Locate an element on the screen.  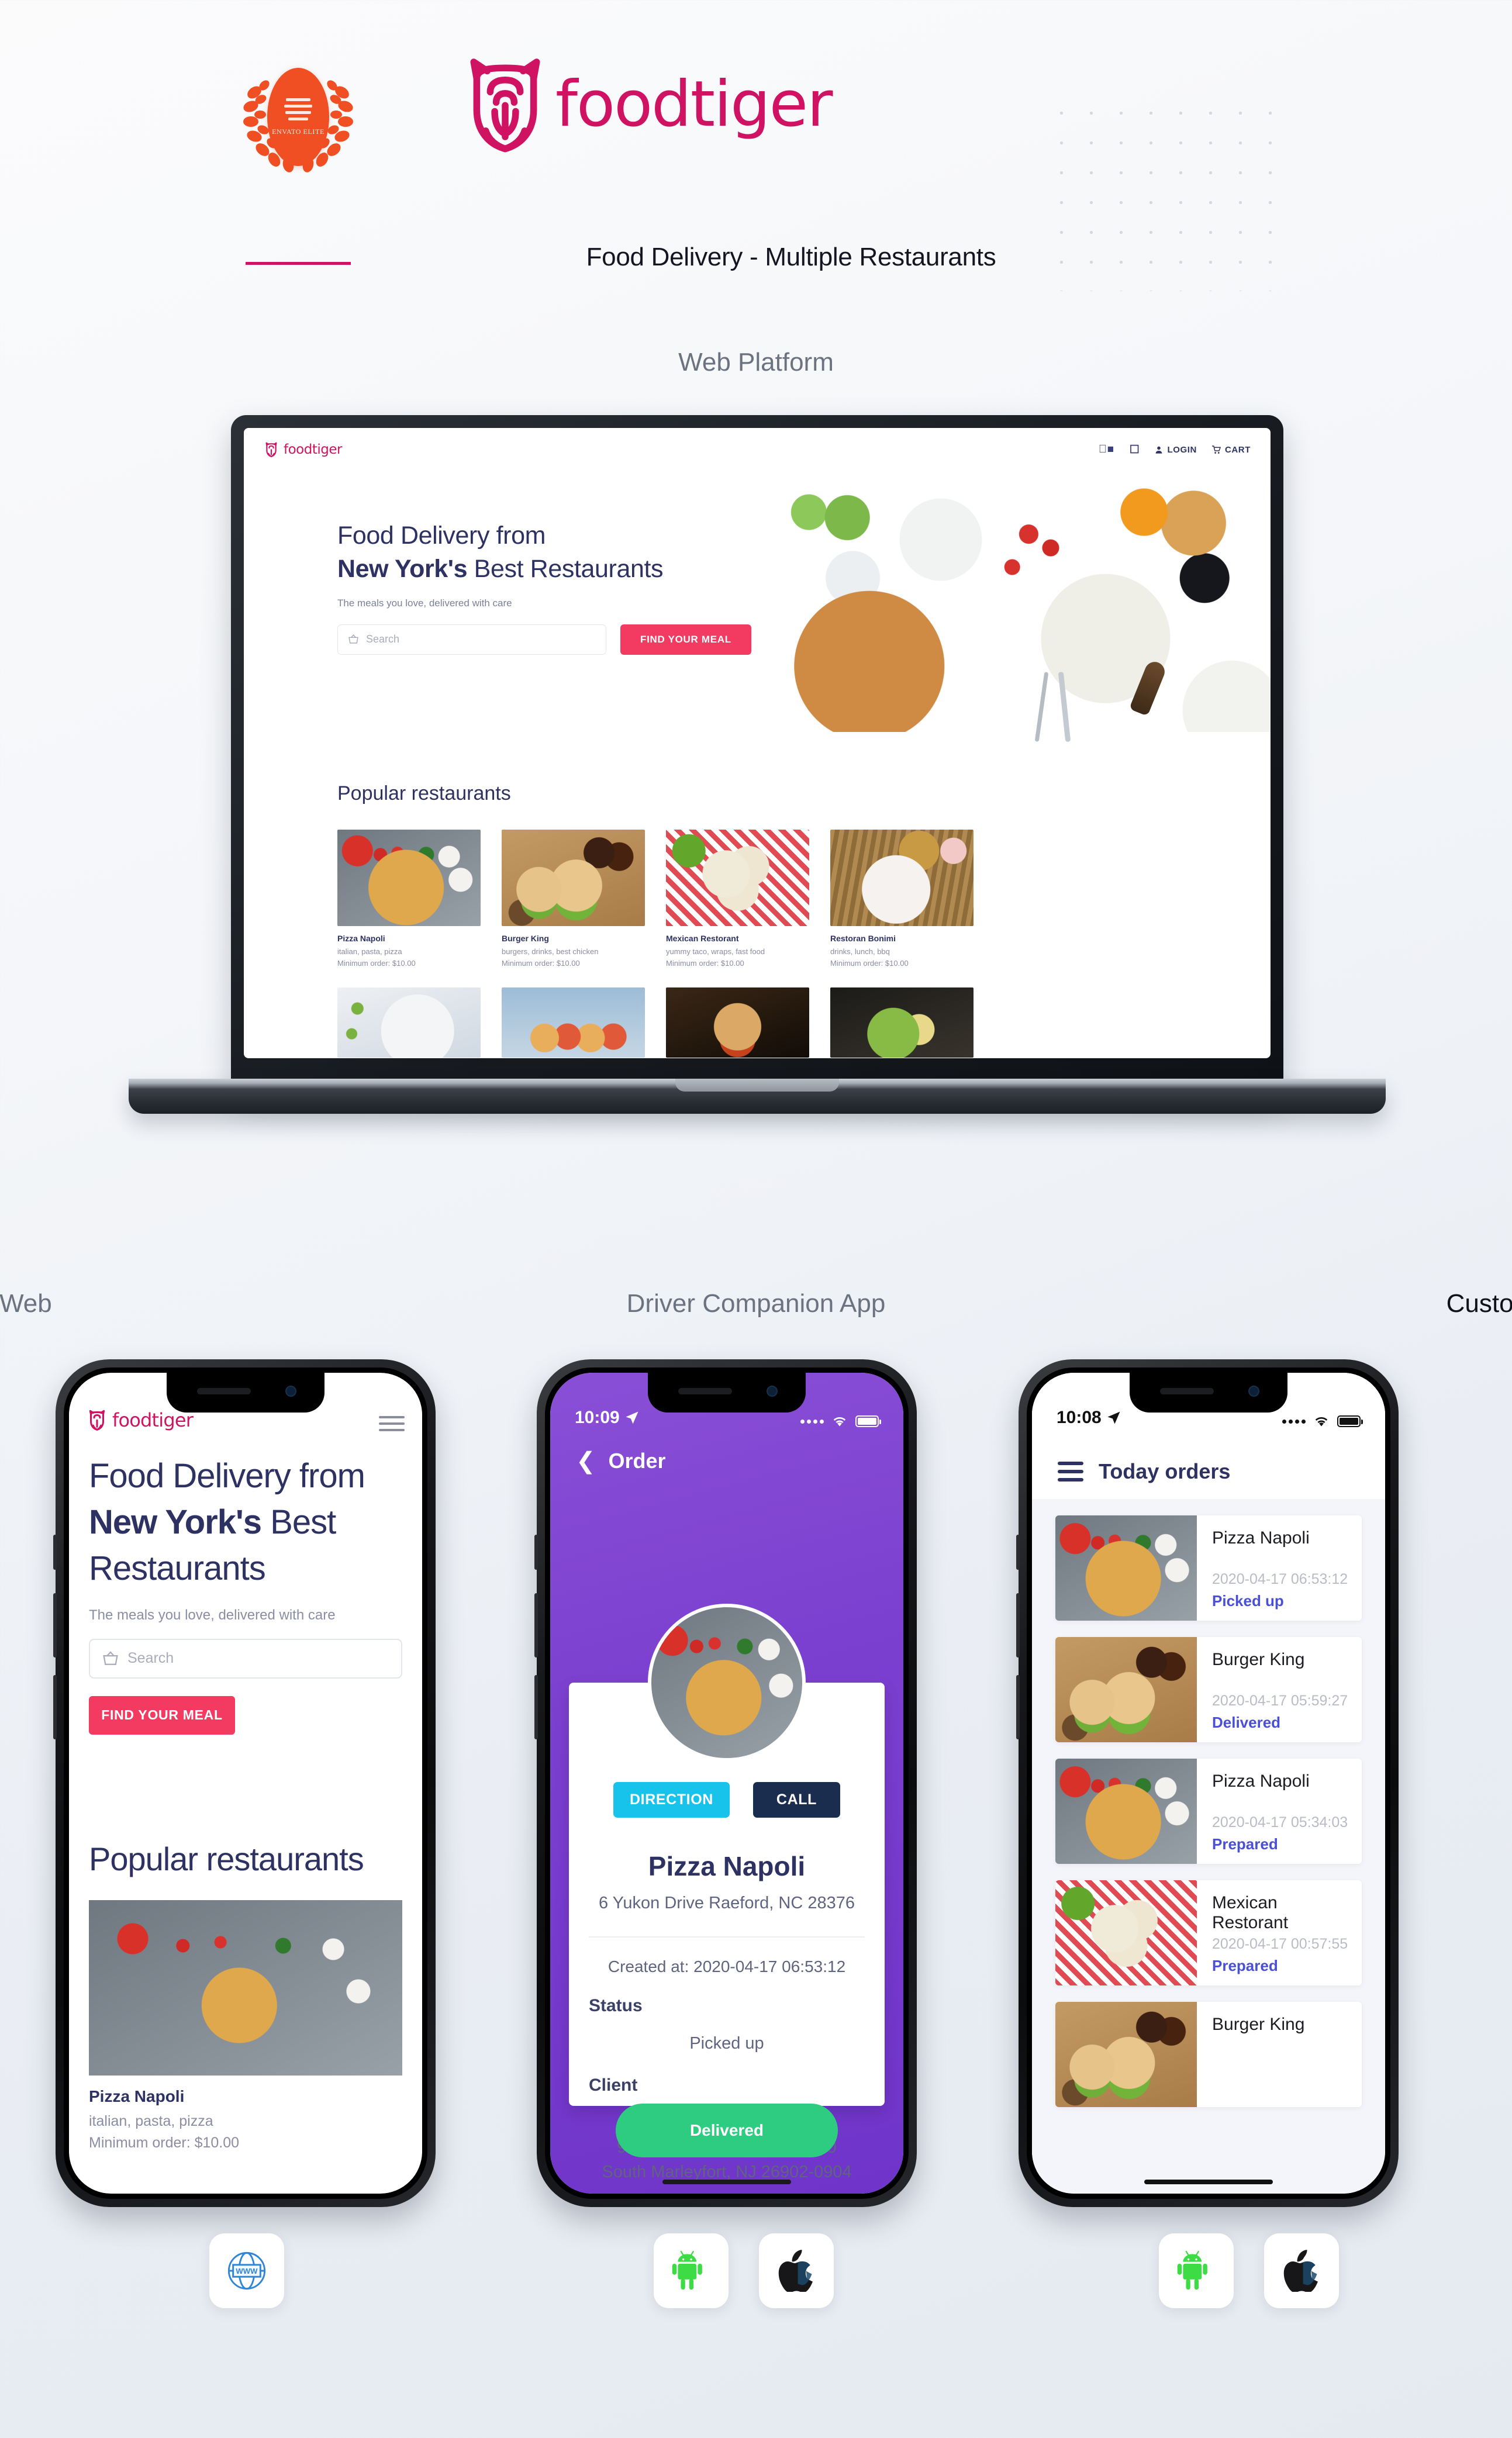
laptop-base-notch is located at coordinates (757, 1085).